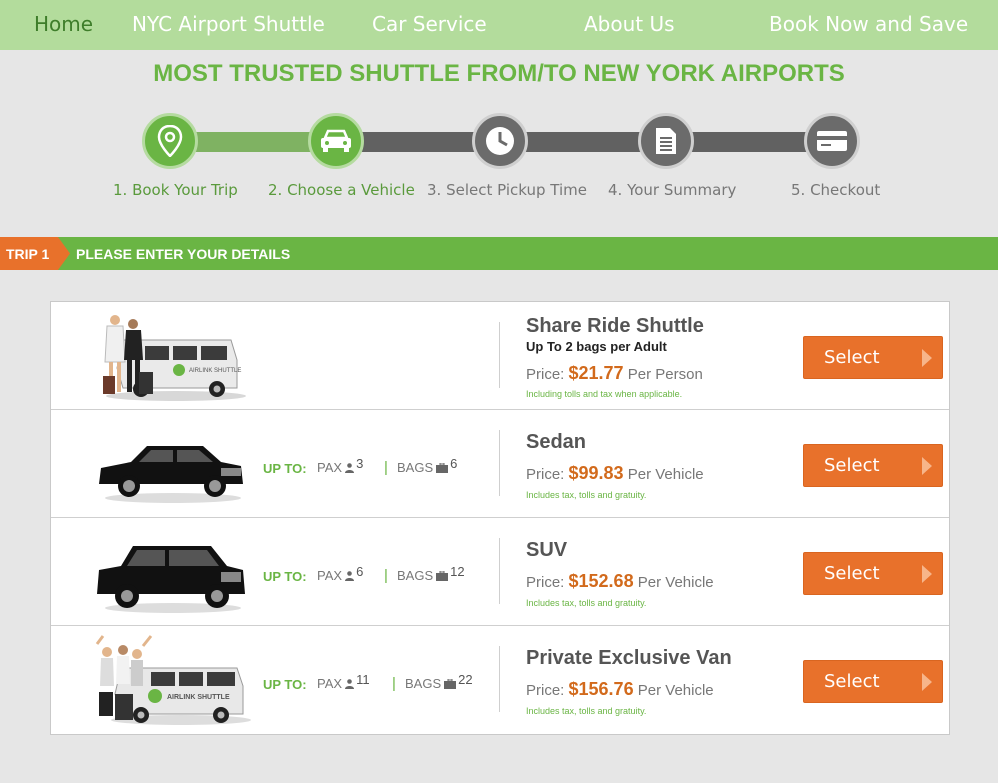  Describe the element at coordinates (596, 473) in the screenshot. I see `price-amount: $99.83` at that location.